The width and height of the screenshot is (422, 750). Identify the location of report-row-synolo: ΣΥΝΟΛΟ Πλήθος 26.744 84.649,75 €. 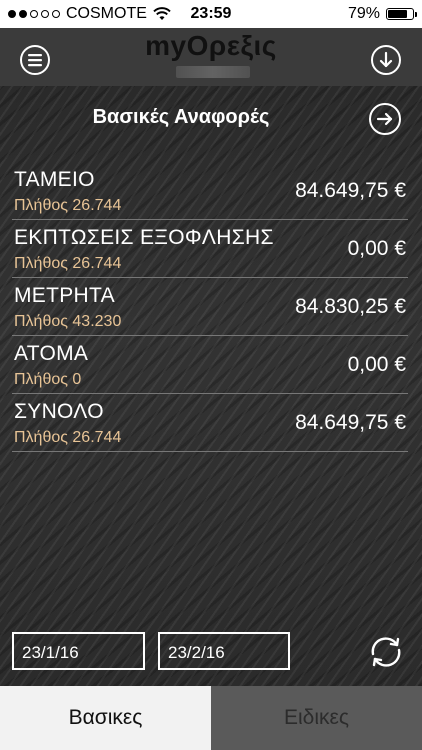
(210, 423).